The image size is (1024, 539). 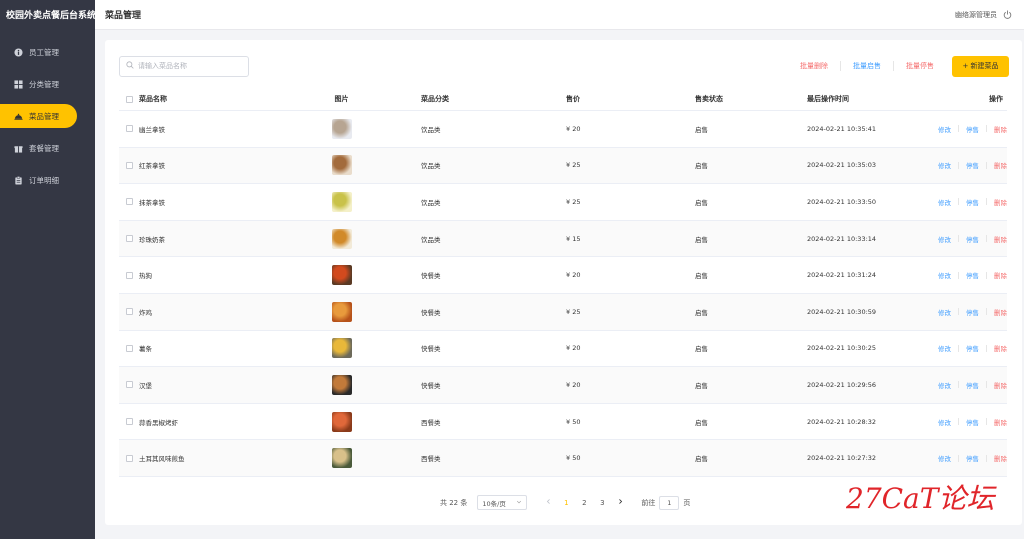 I want to click on table-header: 菜品名称 图片 菜品分类 售价 售卖状态 最后操作时间 操作, so click(x=563, y=99).